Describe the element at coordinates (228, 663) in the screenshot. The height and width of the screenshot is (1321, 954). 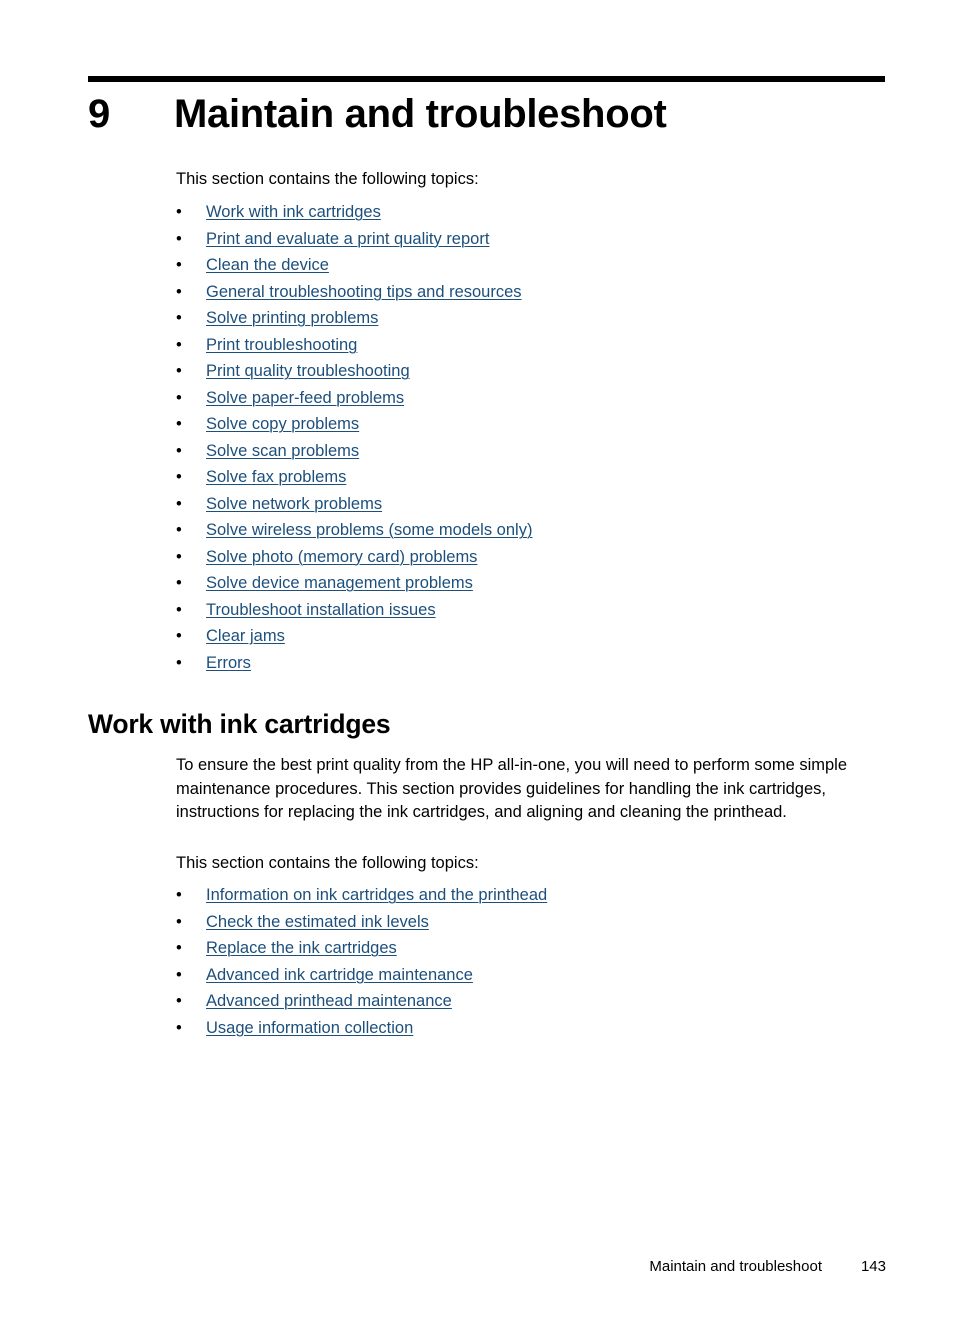
I see `toc-link: Errors` at that location.